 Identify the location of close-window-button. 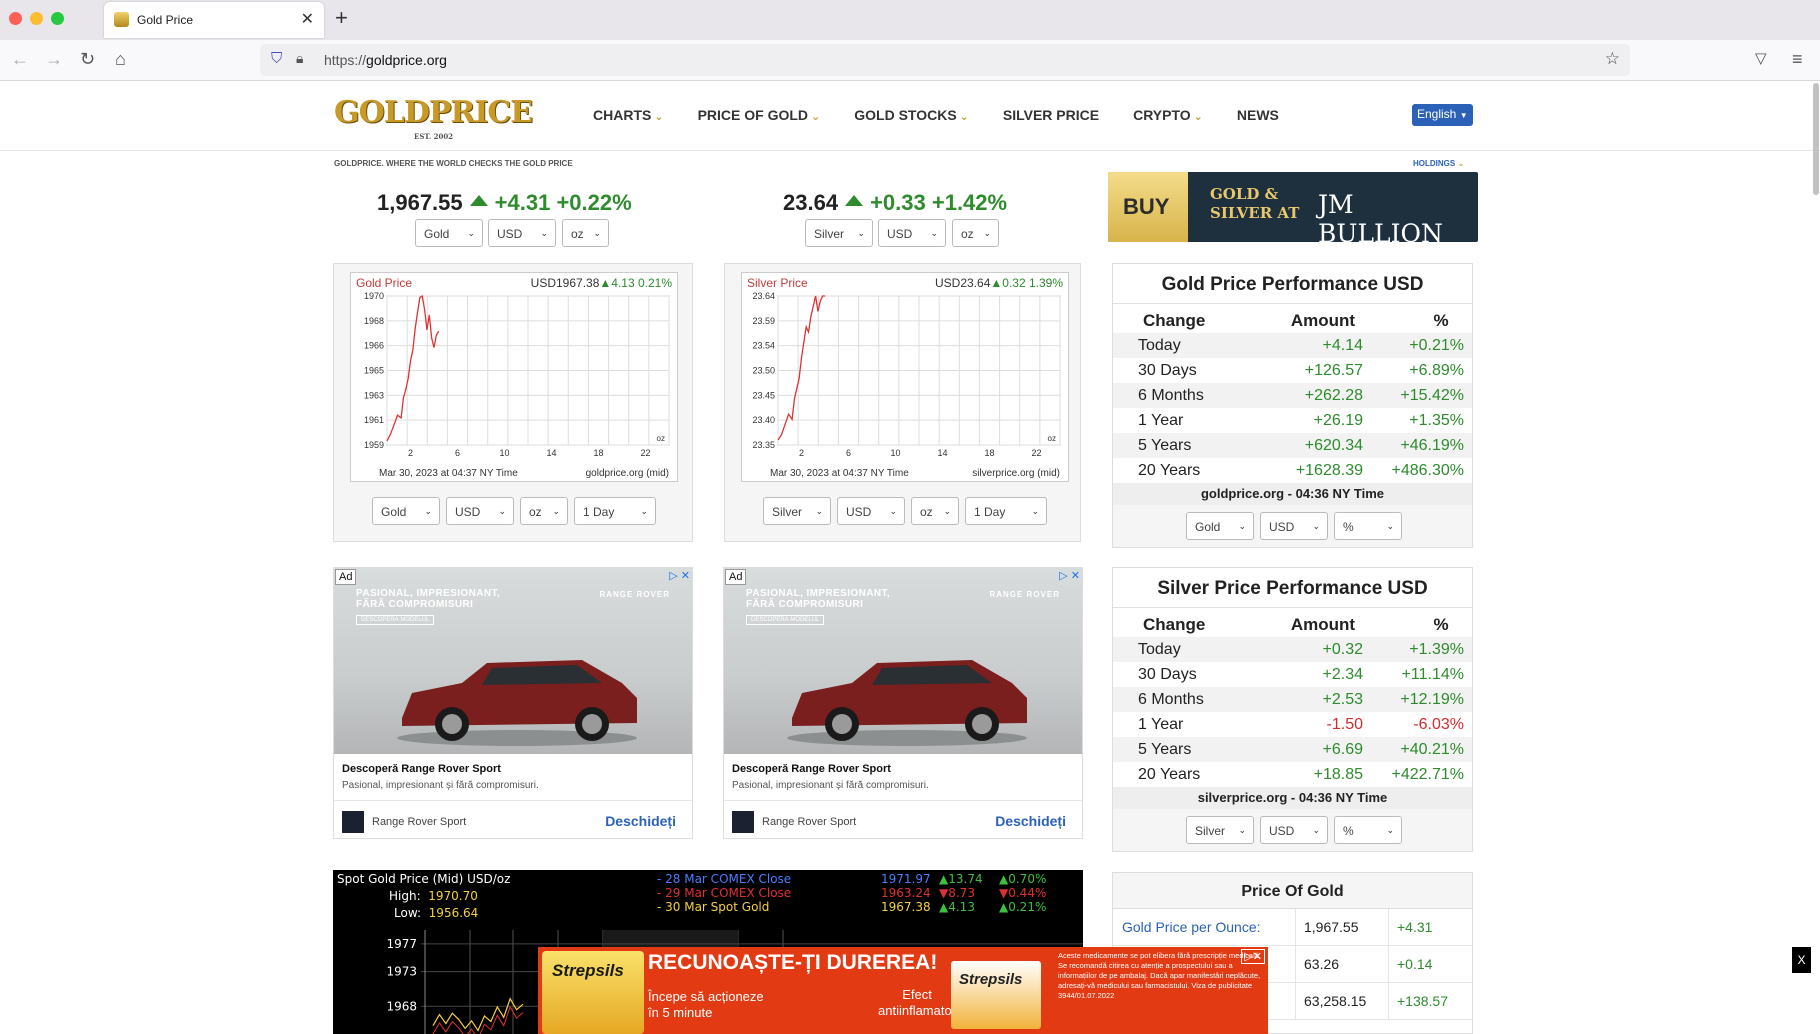
(15, 18).